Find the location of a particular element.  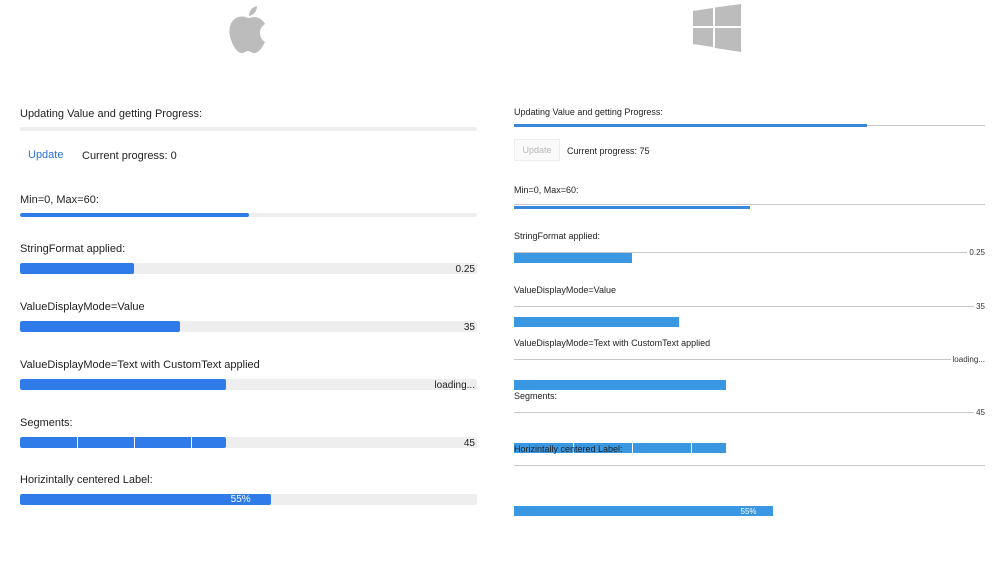

mac-minmax-progress is located at coordinates (248, 215).